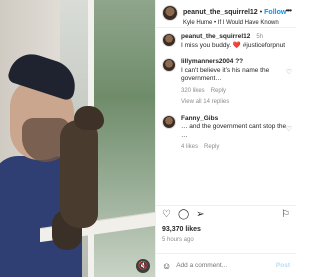  What do you see at coordinates (178, 240) in the screenshot?
I see `posted-time: 5 hours ago` at bounding box center [178, 240].